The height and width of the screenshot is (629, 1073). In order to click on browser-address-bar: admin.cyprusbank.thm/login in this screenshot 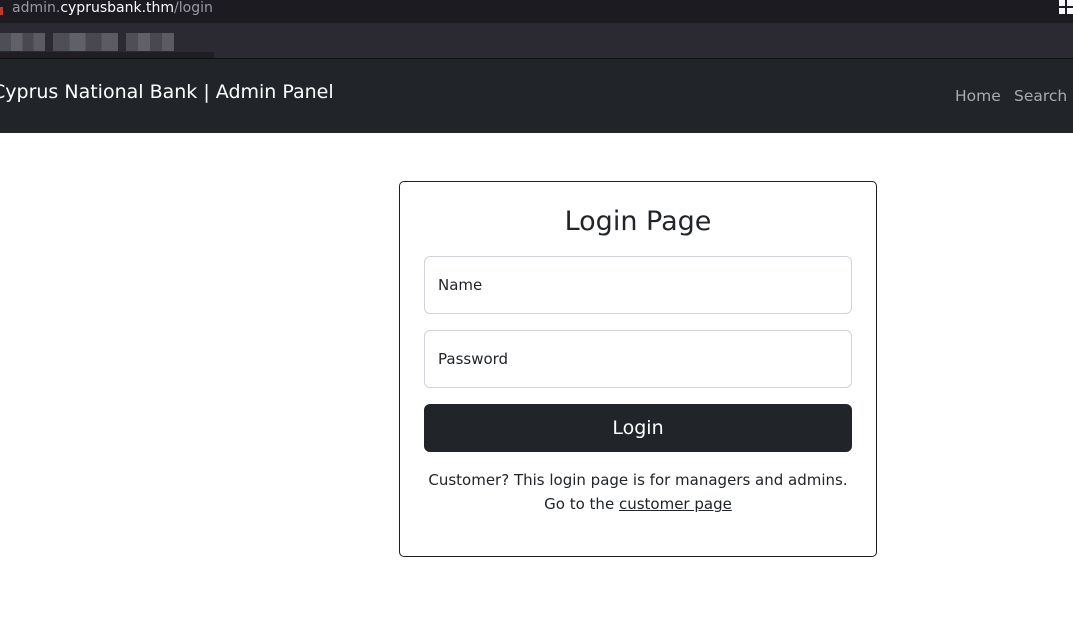, I will do `click(536, 11)`.